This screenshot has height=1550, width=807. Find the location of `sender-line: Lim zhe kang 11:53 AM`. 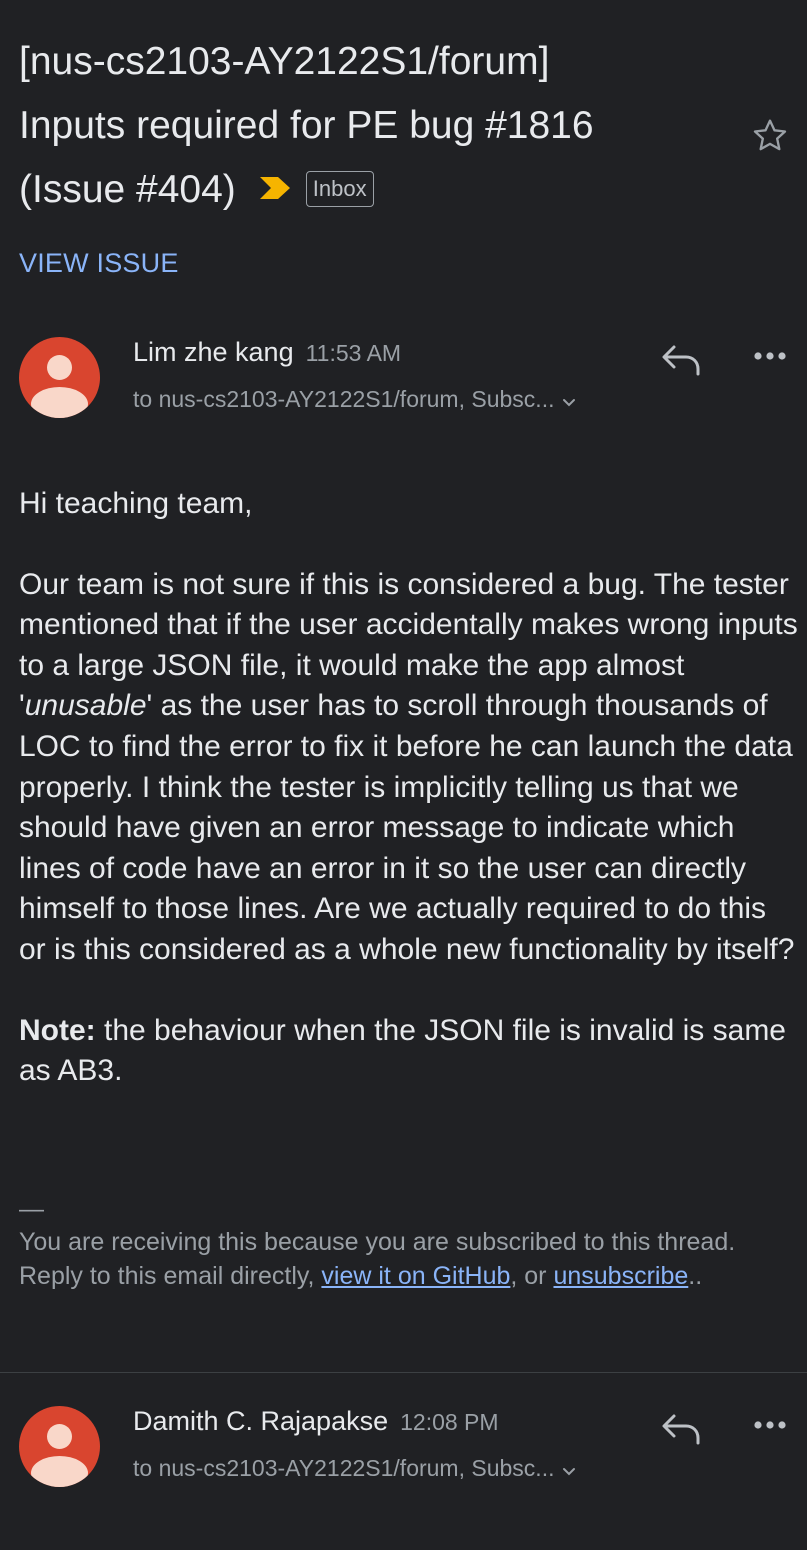

sender-line: Lim zhe kang 11:53 AM is located at coordinates (267, 352).